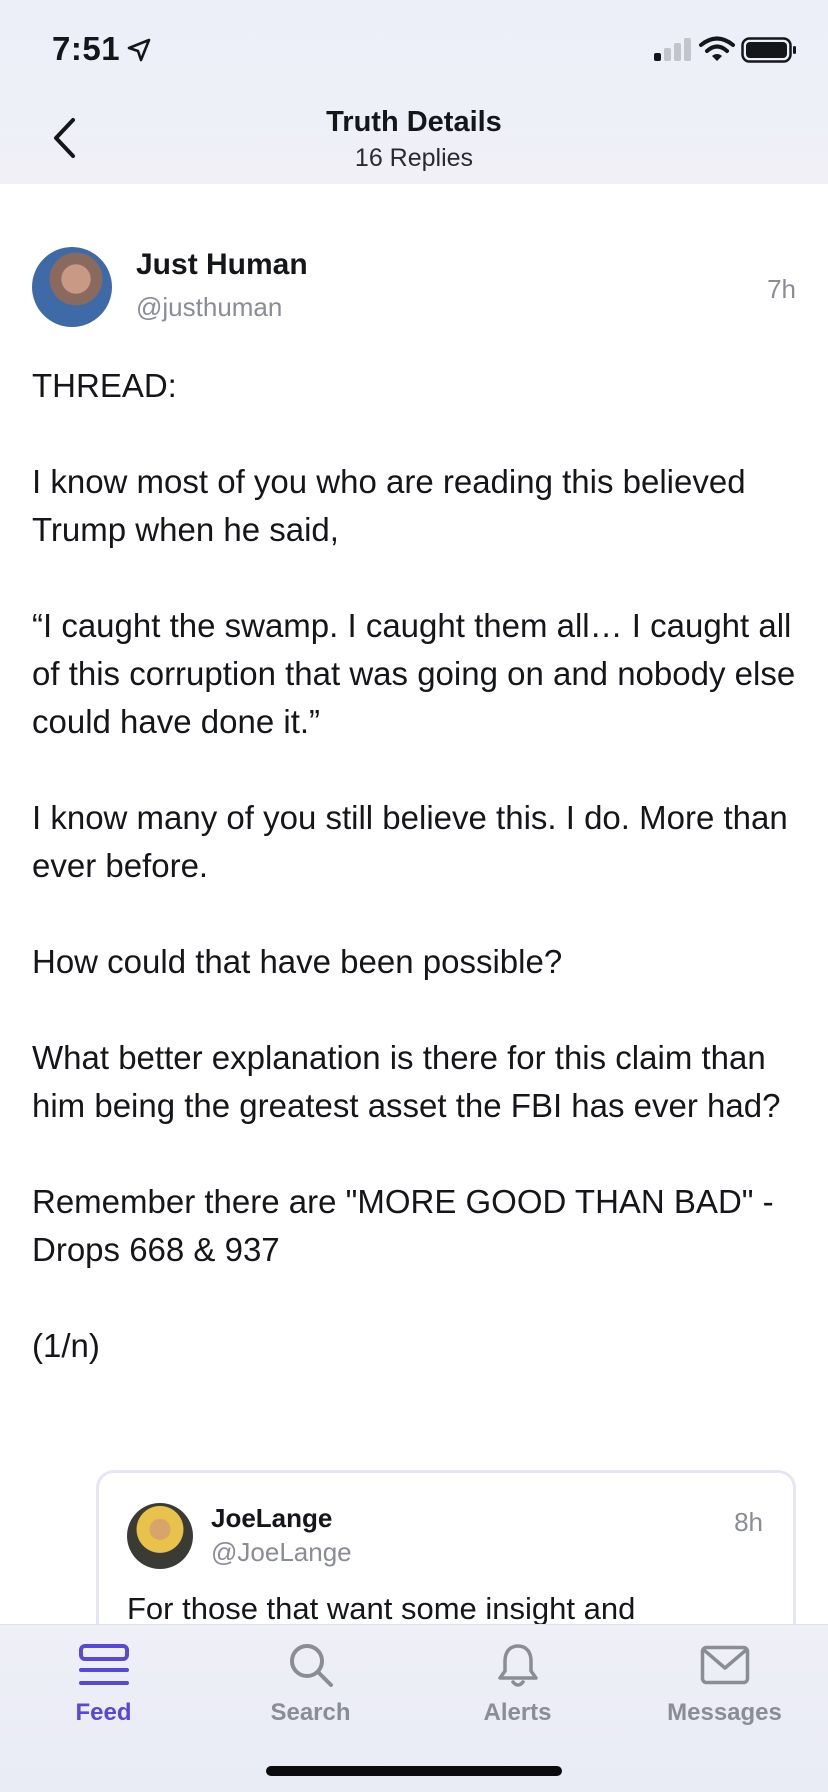  I want to click on tab-alerts-label: Alerts, so click(517, 1712).